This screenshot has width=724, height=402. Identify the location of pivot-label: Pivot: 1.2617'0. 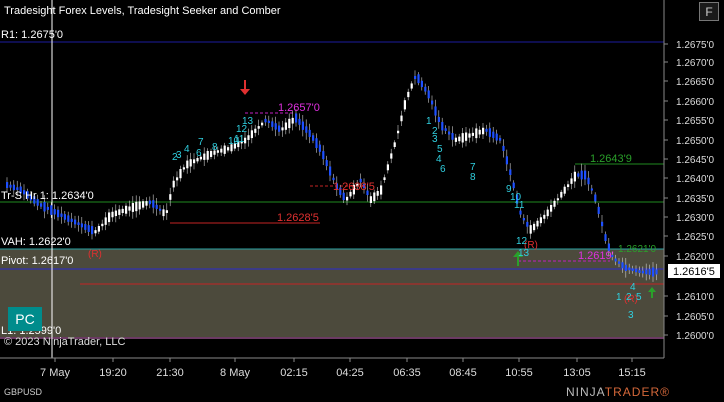
(37, 261).